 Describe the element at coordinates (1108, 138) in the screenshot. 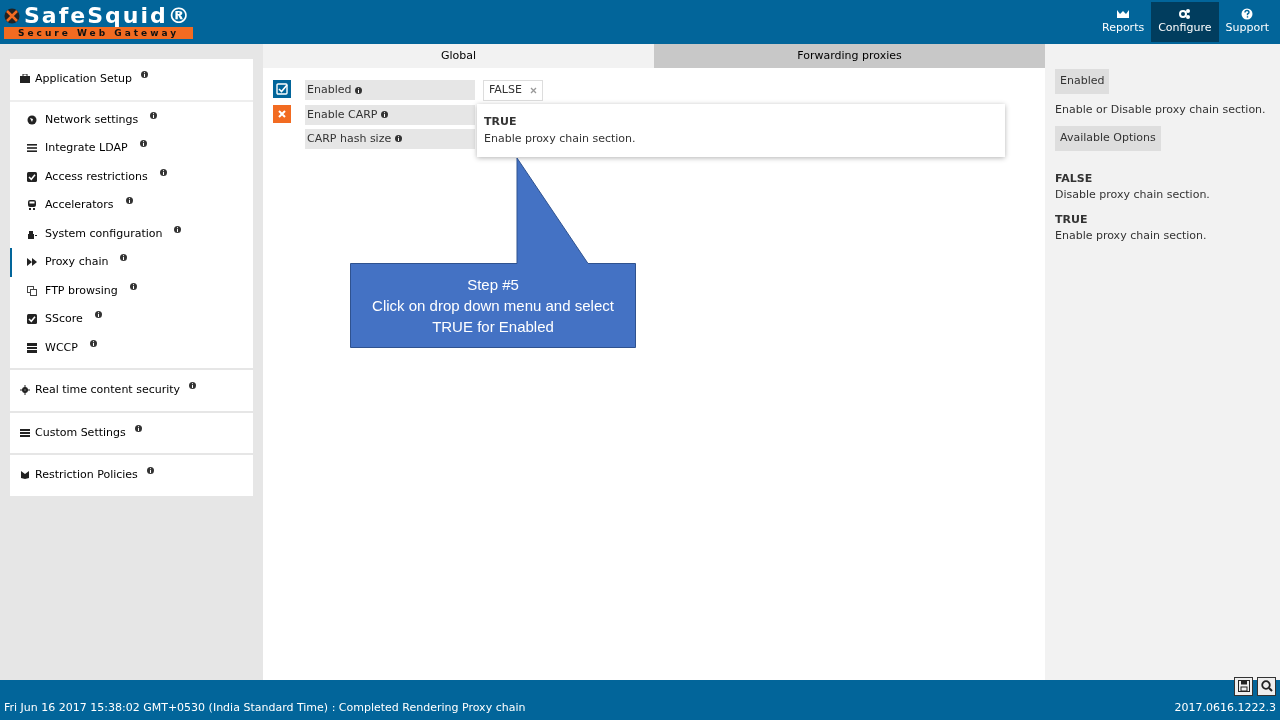

I see `options-heading: Available Options` at that location.